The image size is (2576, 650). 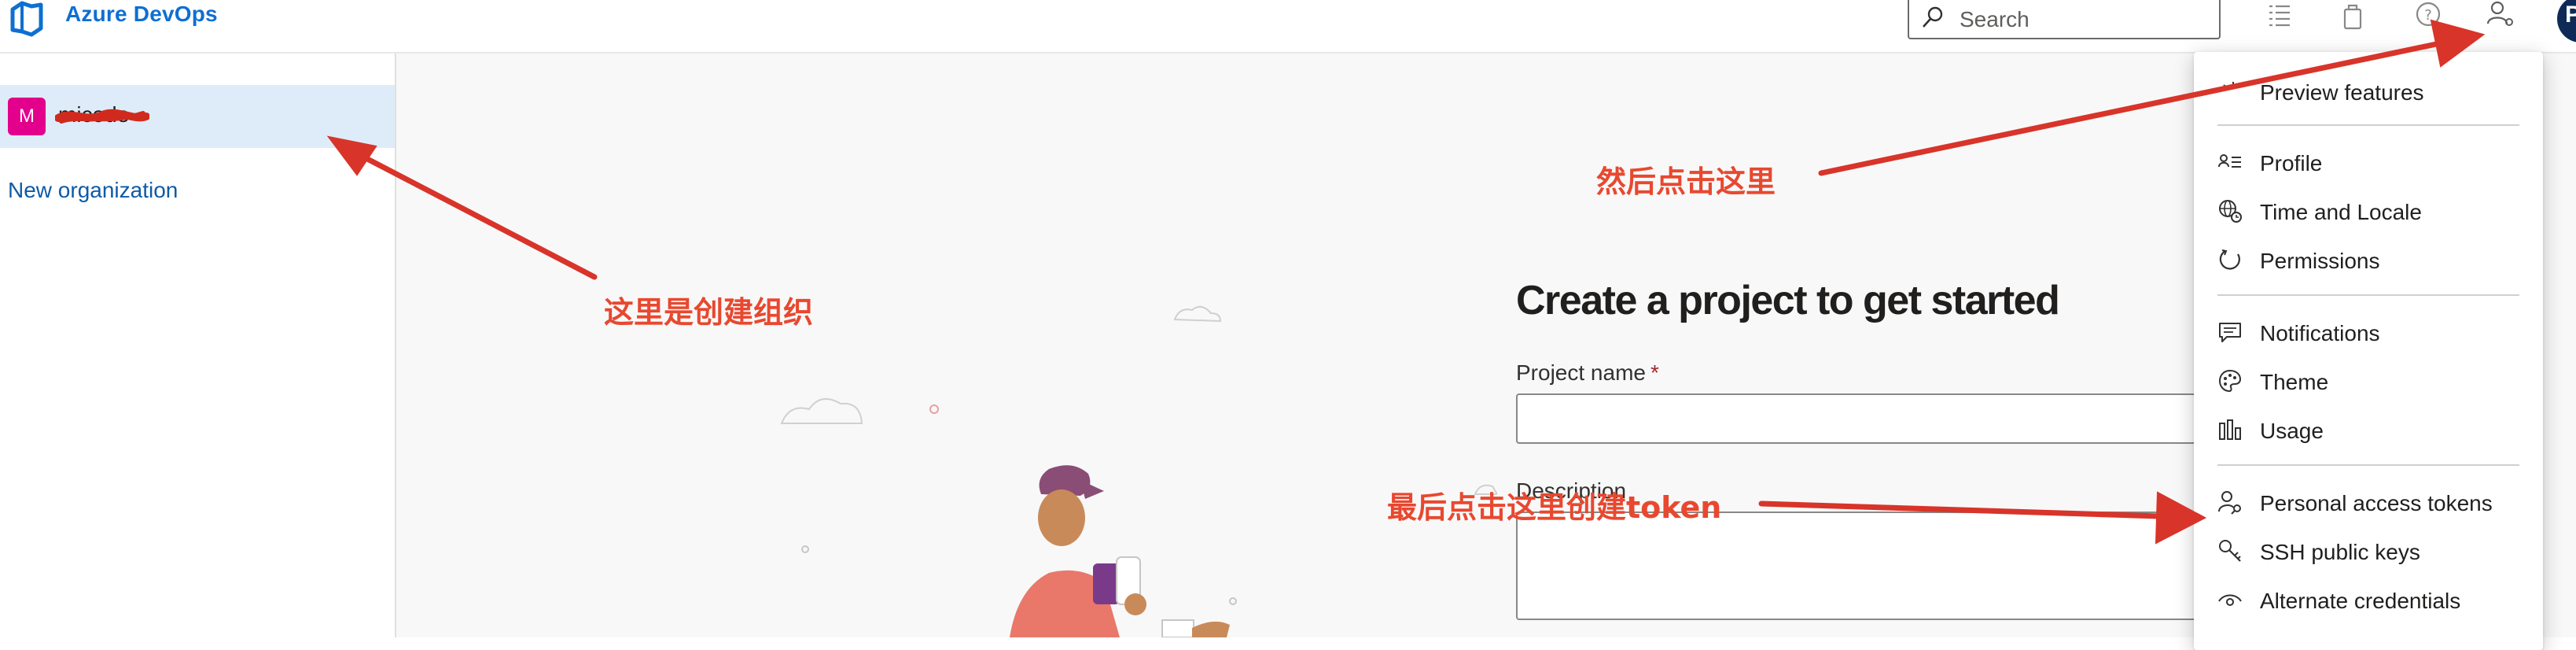 I want to click on menu-item-time-and-locale: Time and Locale, so click(x=2368, y=211).